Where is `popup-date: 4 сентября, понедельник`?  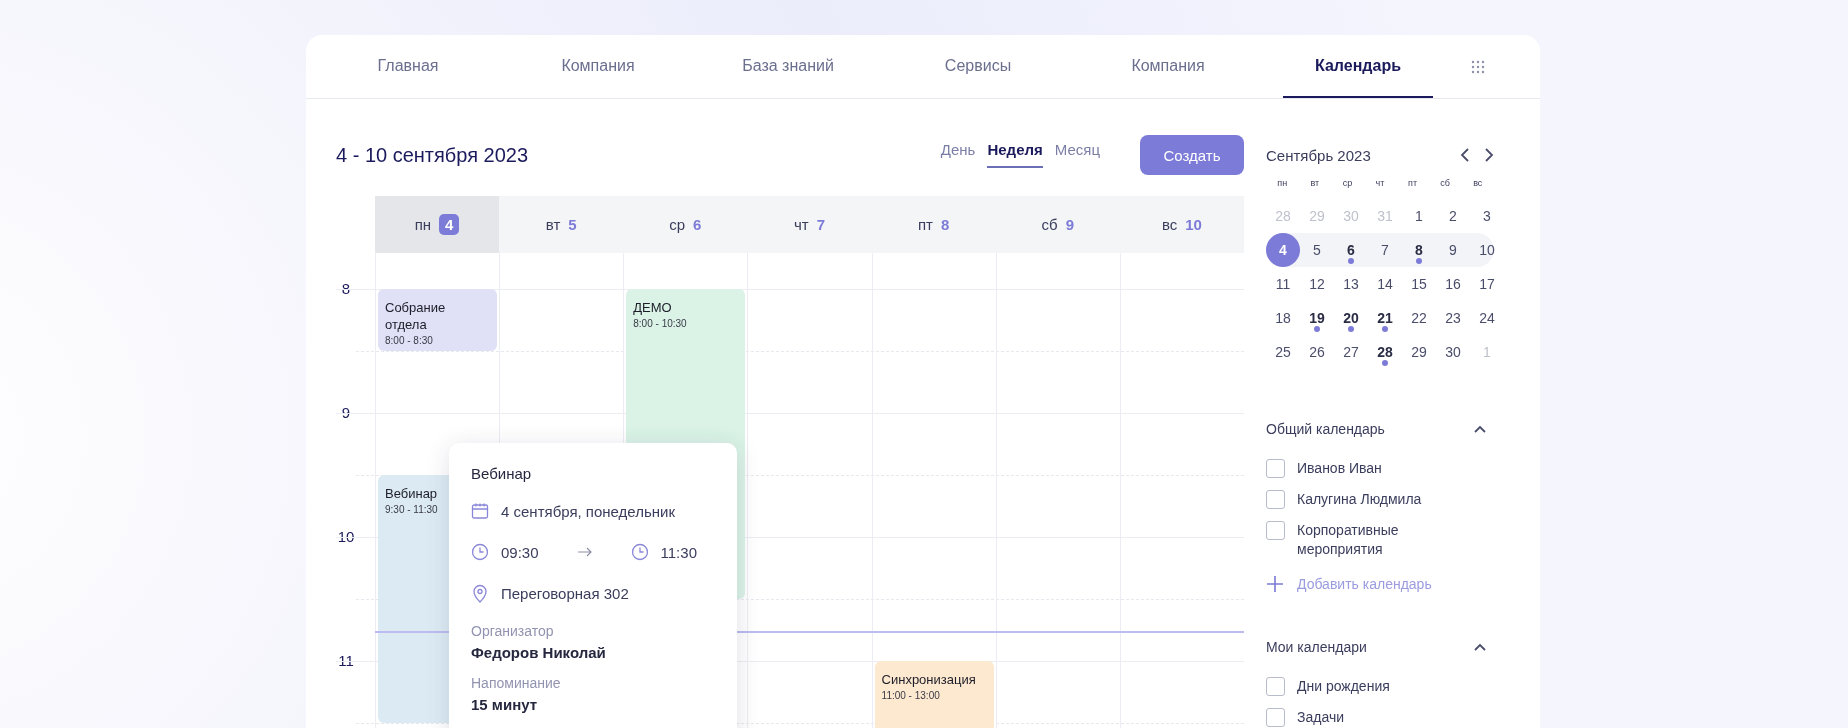
popup-date: 4 сентября, понедельник is located at coordinates (588, 511).